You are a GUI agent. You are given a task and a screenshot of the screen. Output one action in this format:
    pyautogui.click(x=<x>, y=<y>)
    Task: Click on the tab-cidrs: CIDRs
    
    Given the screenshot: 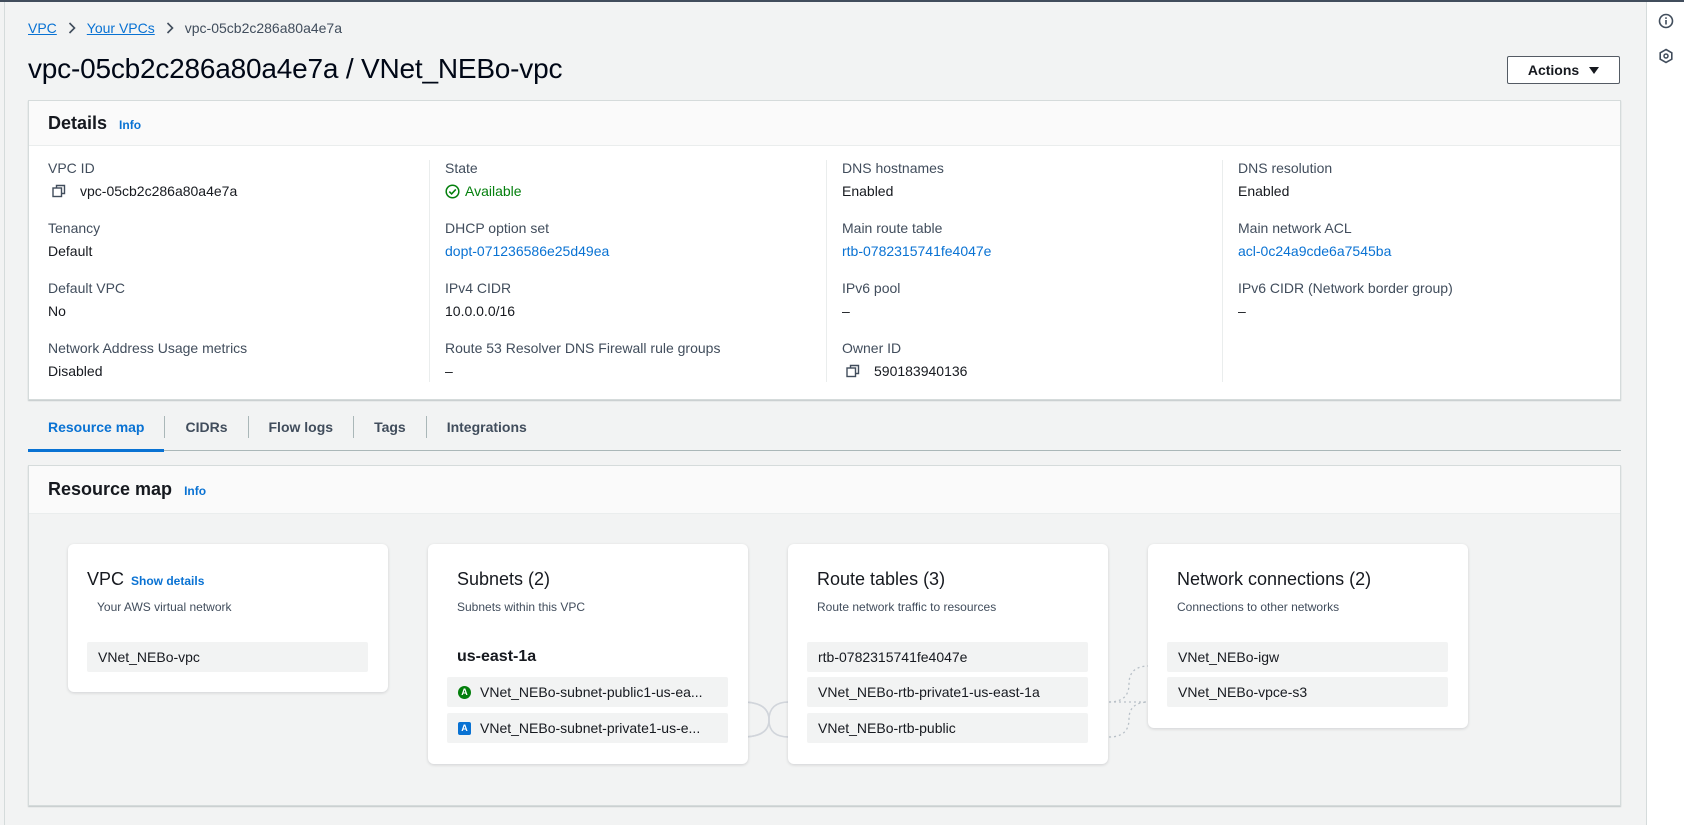 What is the action you would take?
    pyautogui.click(x=206, y=427)
    